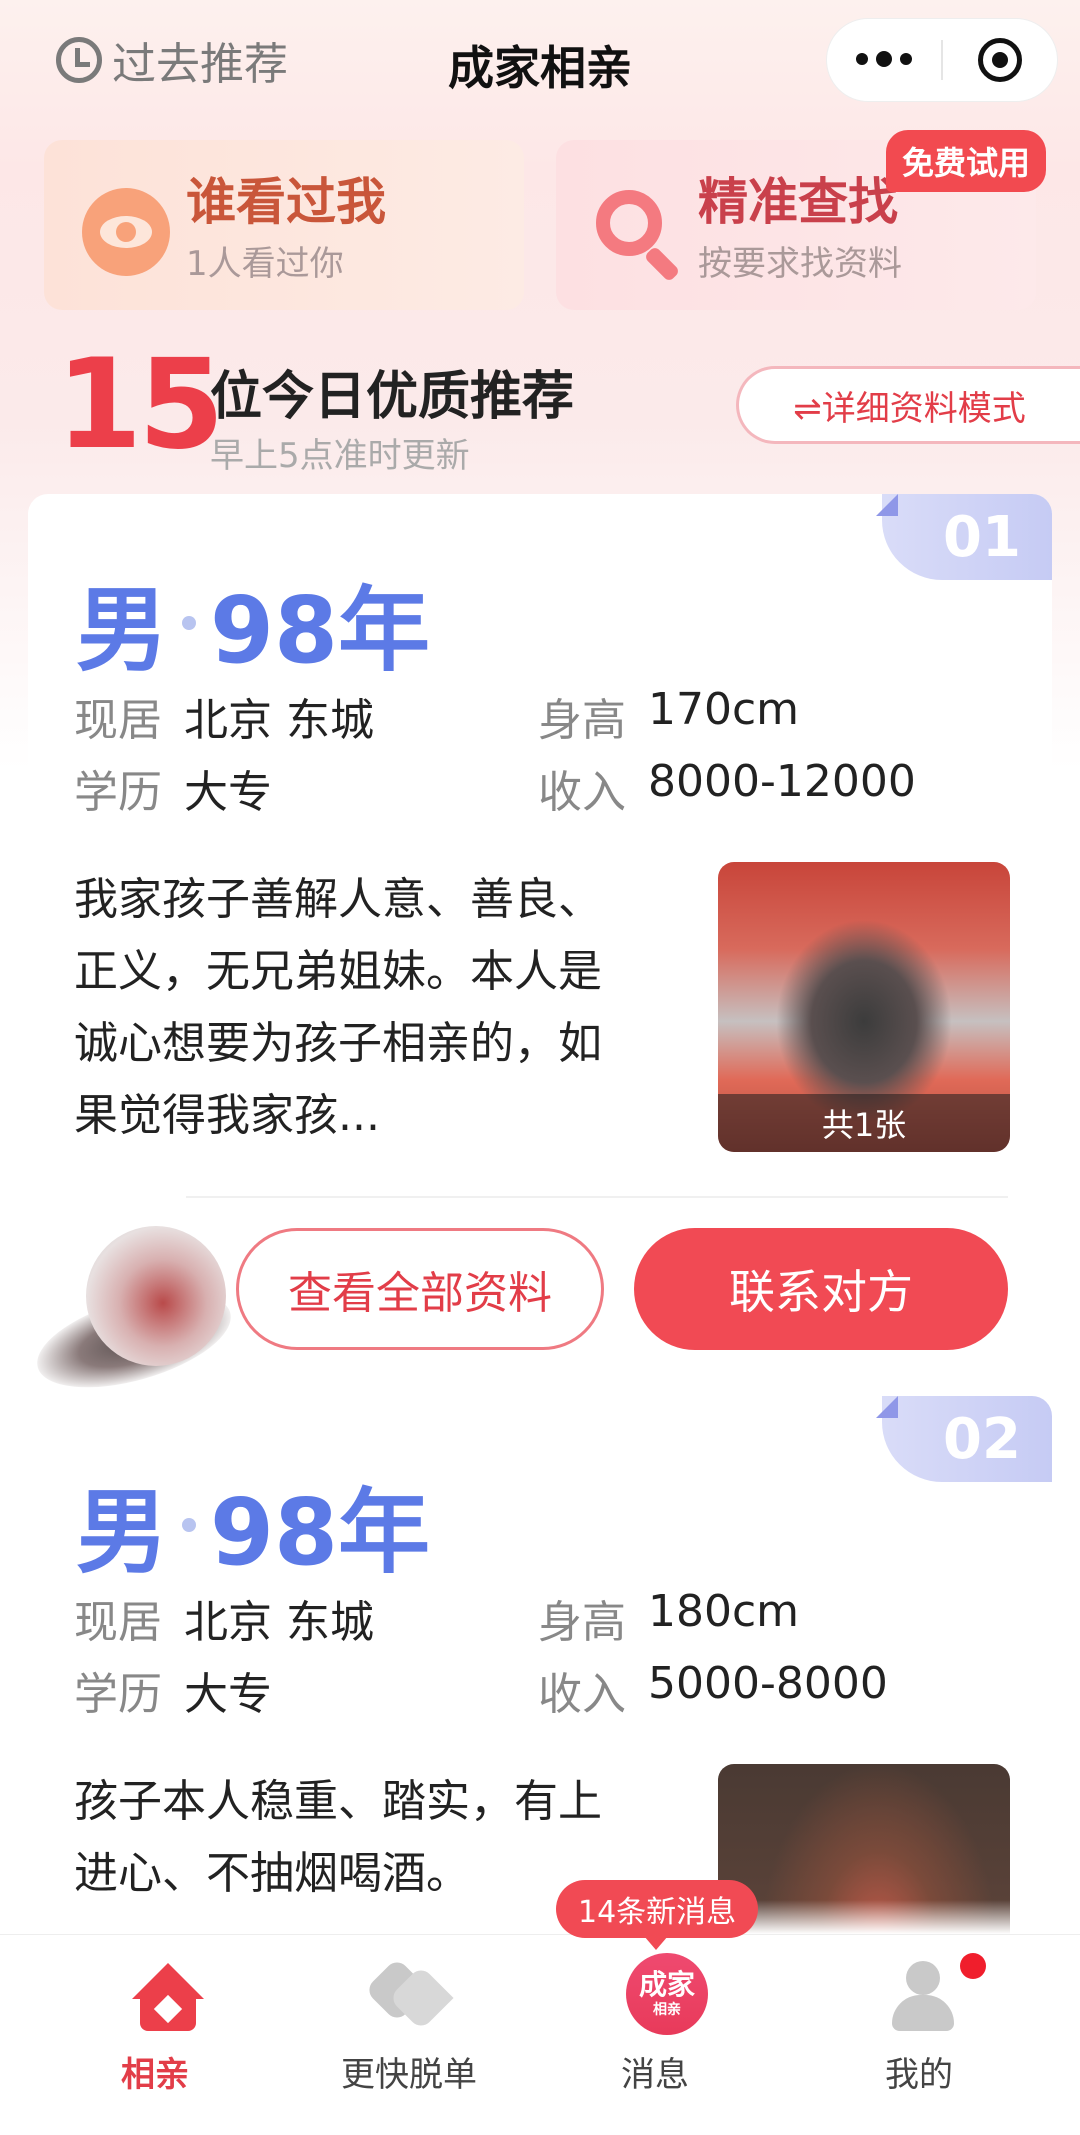 The height and width of the screenshot is (2135, 1080). I want to click on mini-program-capsule, so click(942, 60).